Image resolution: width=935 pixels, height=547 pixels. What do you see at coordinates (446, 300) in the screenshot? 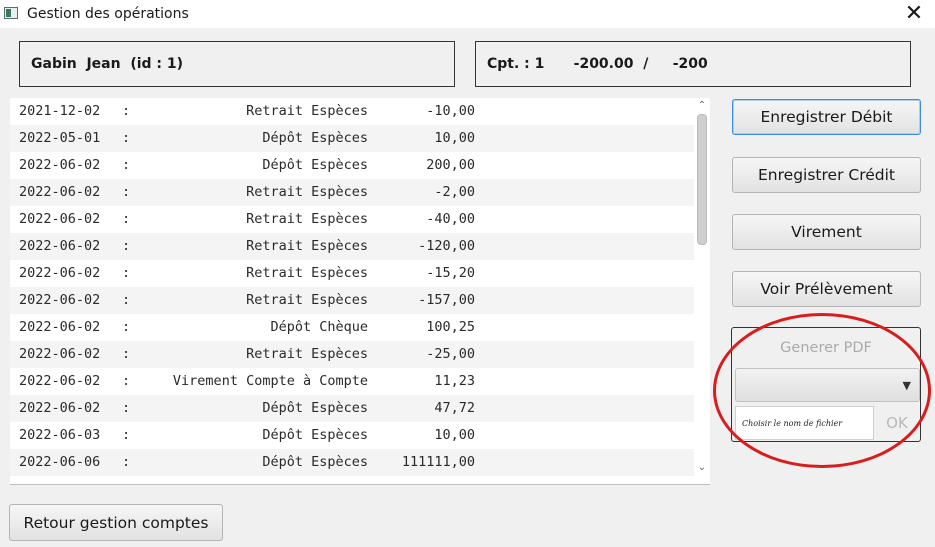
I see `operation-amount: -157,00` at bounding box center [446, 300].